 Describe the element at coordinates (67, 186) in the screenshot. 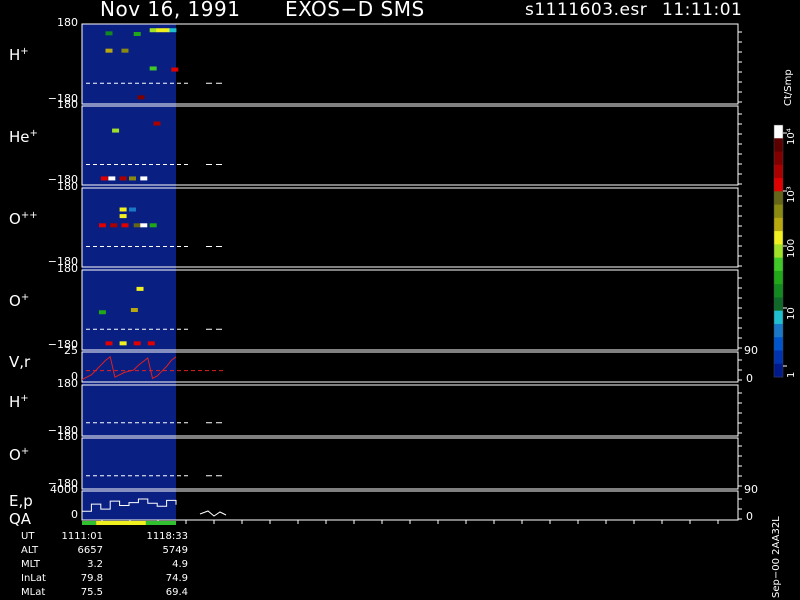

I see `y-max-tick-O++: 180` at that location.